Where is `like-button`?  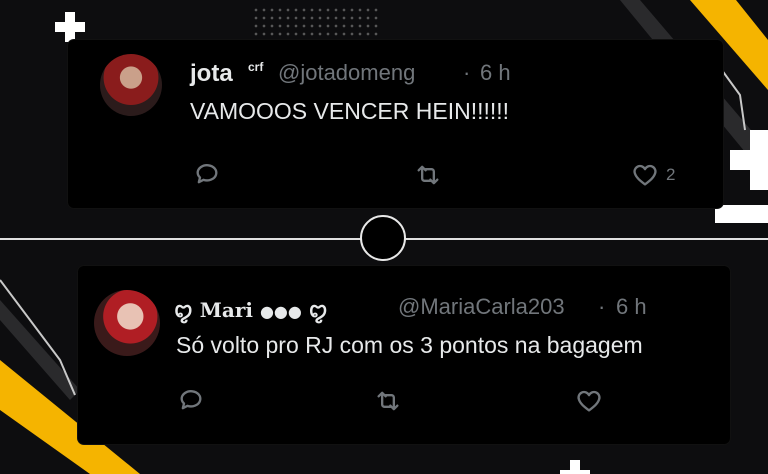 like-button is located at coordinates (589, 401).